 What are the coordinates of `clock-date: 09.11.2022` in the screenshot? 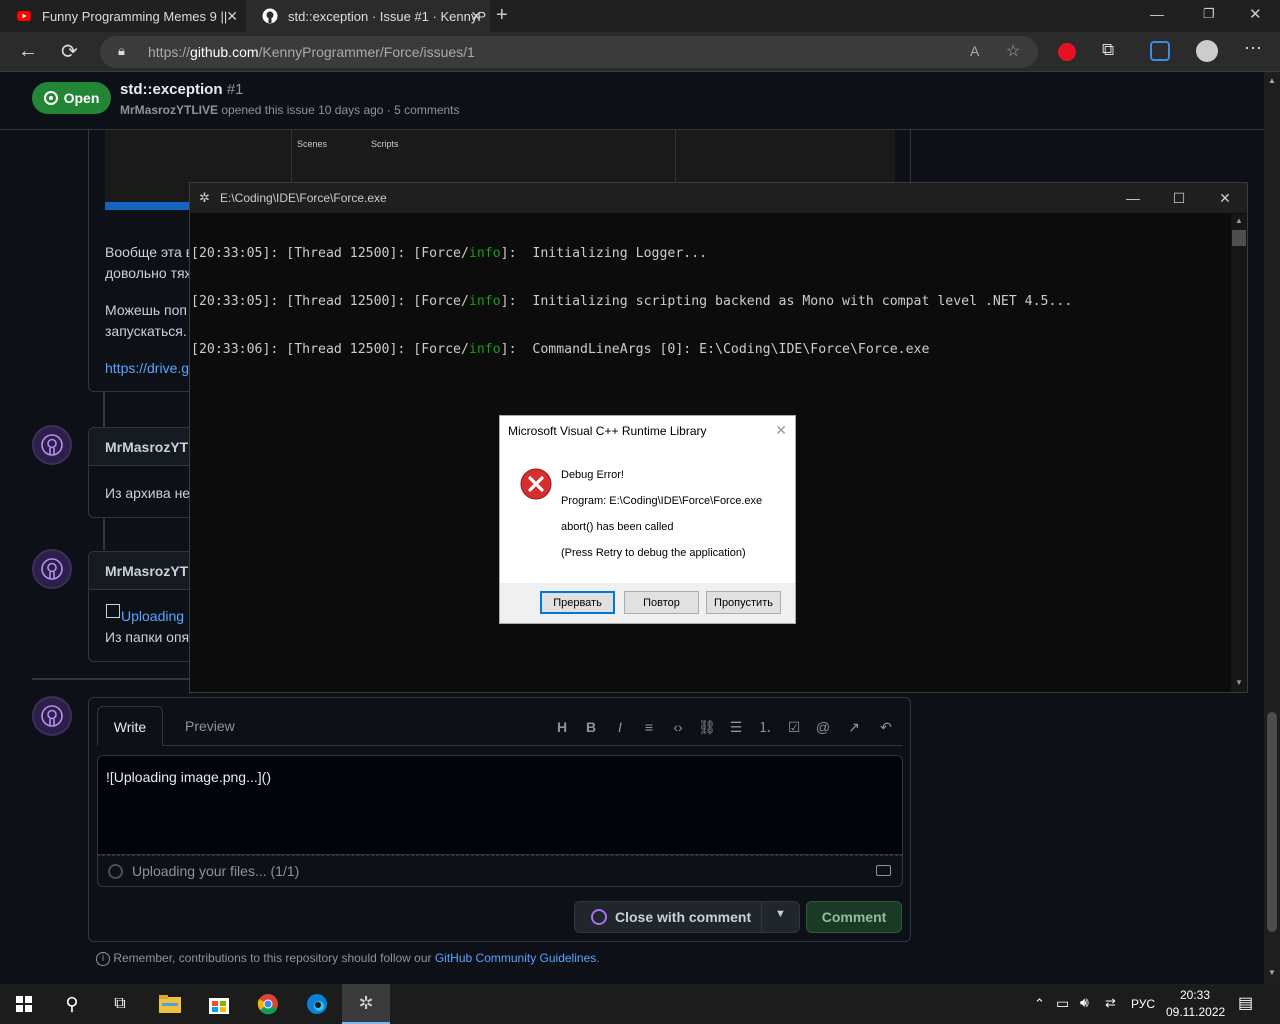 It's located at (1195, 1012).